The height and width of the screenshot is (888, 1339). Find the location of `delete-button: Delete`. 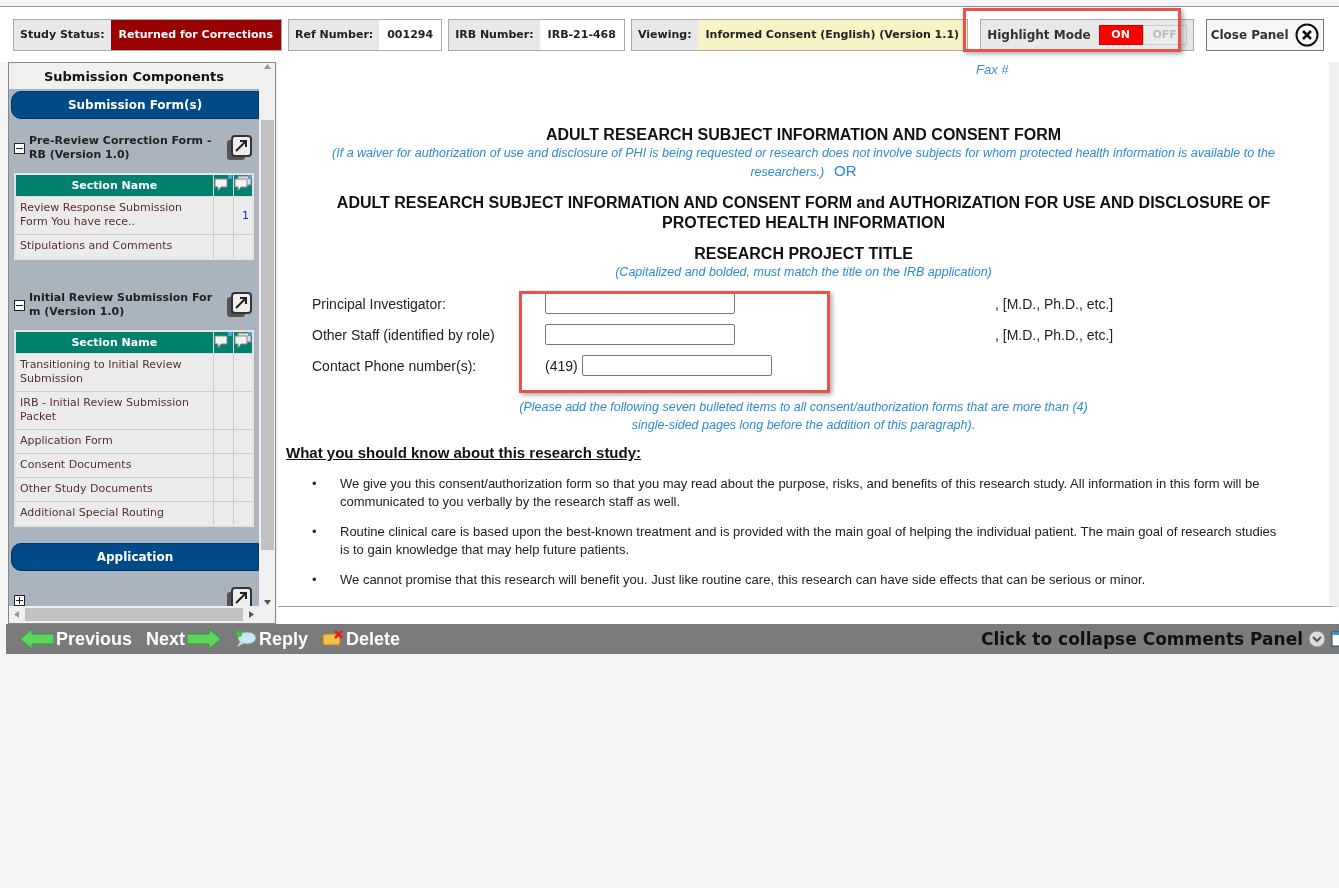

delete-button: Delete is located at coordinates (361, 639).